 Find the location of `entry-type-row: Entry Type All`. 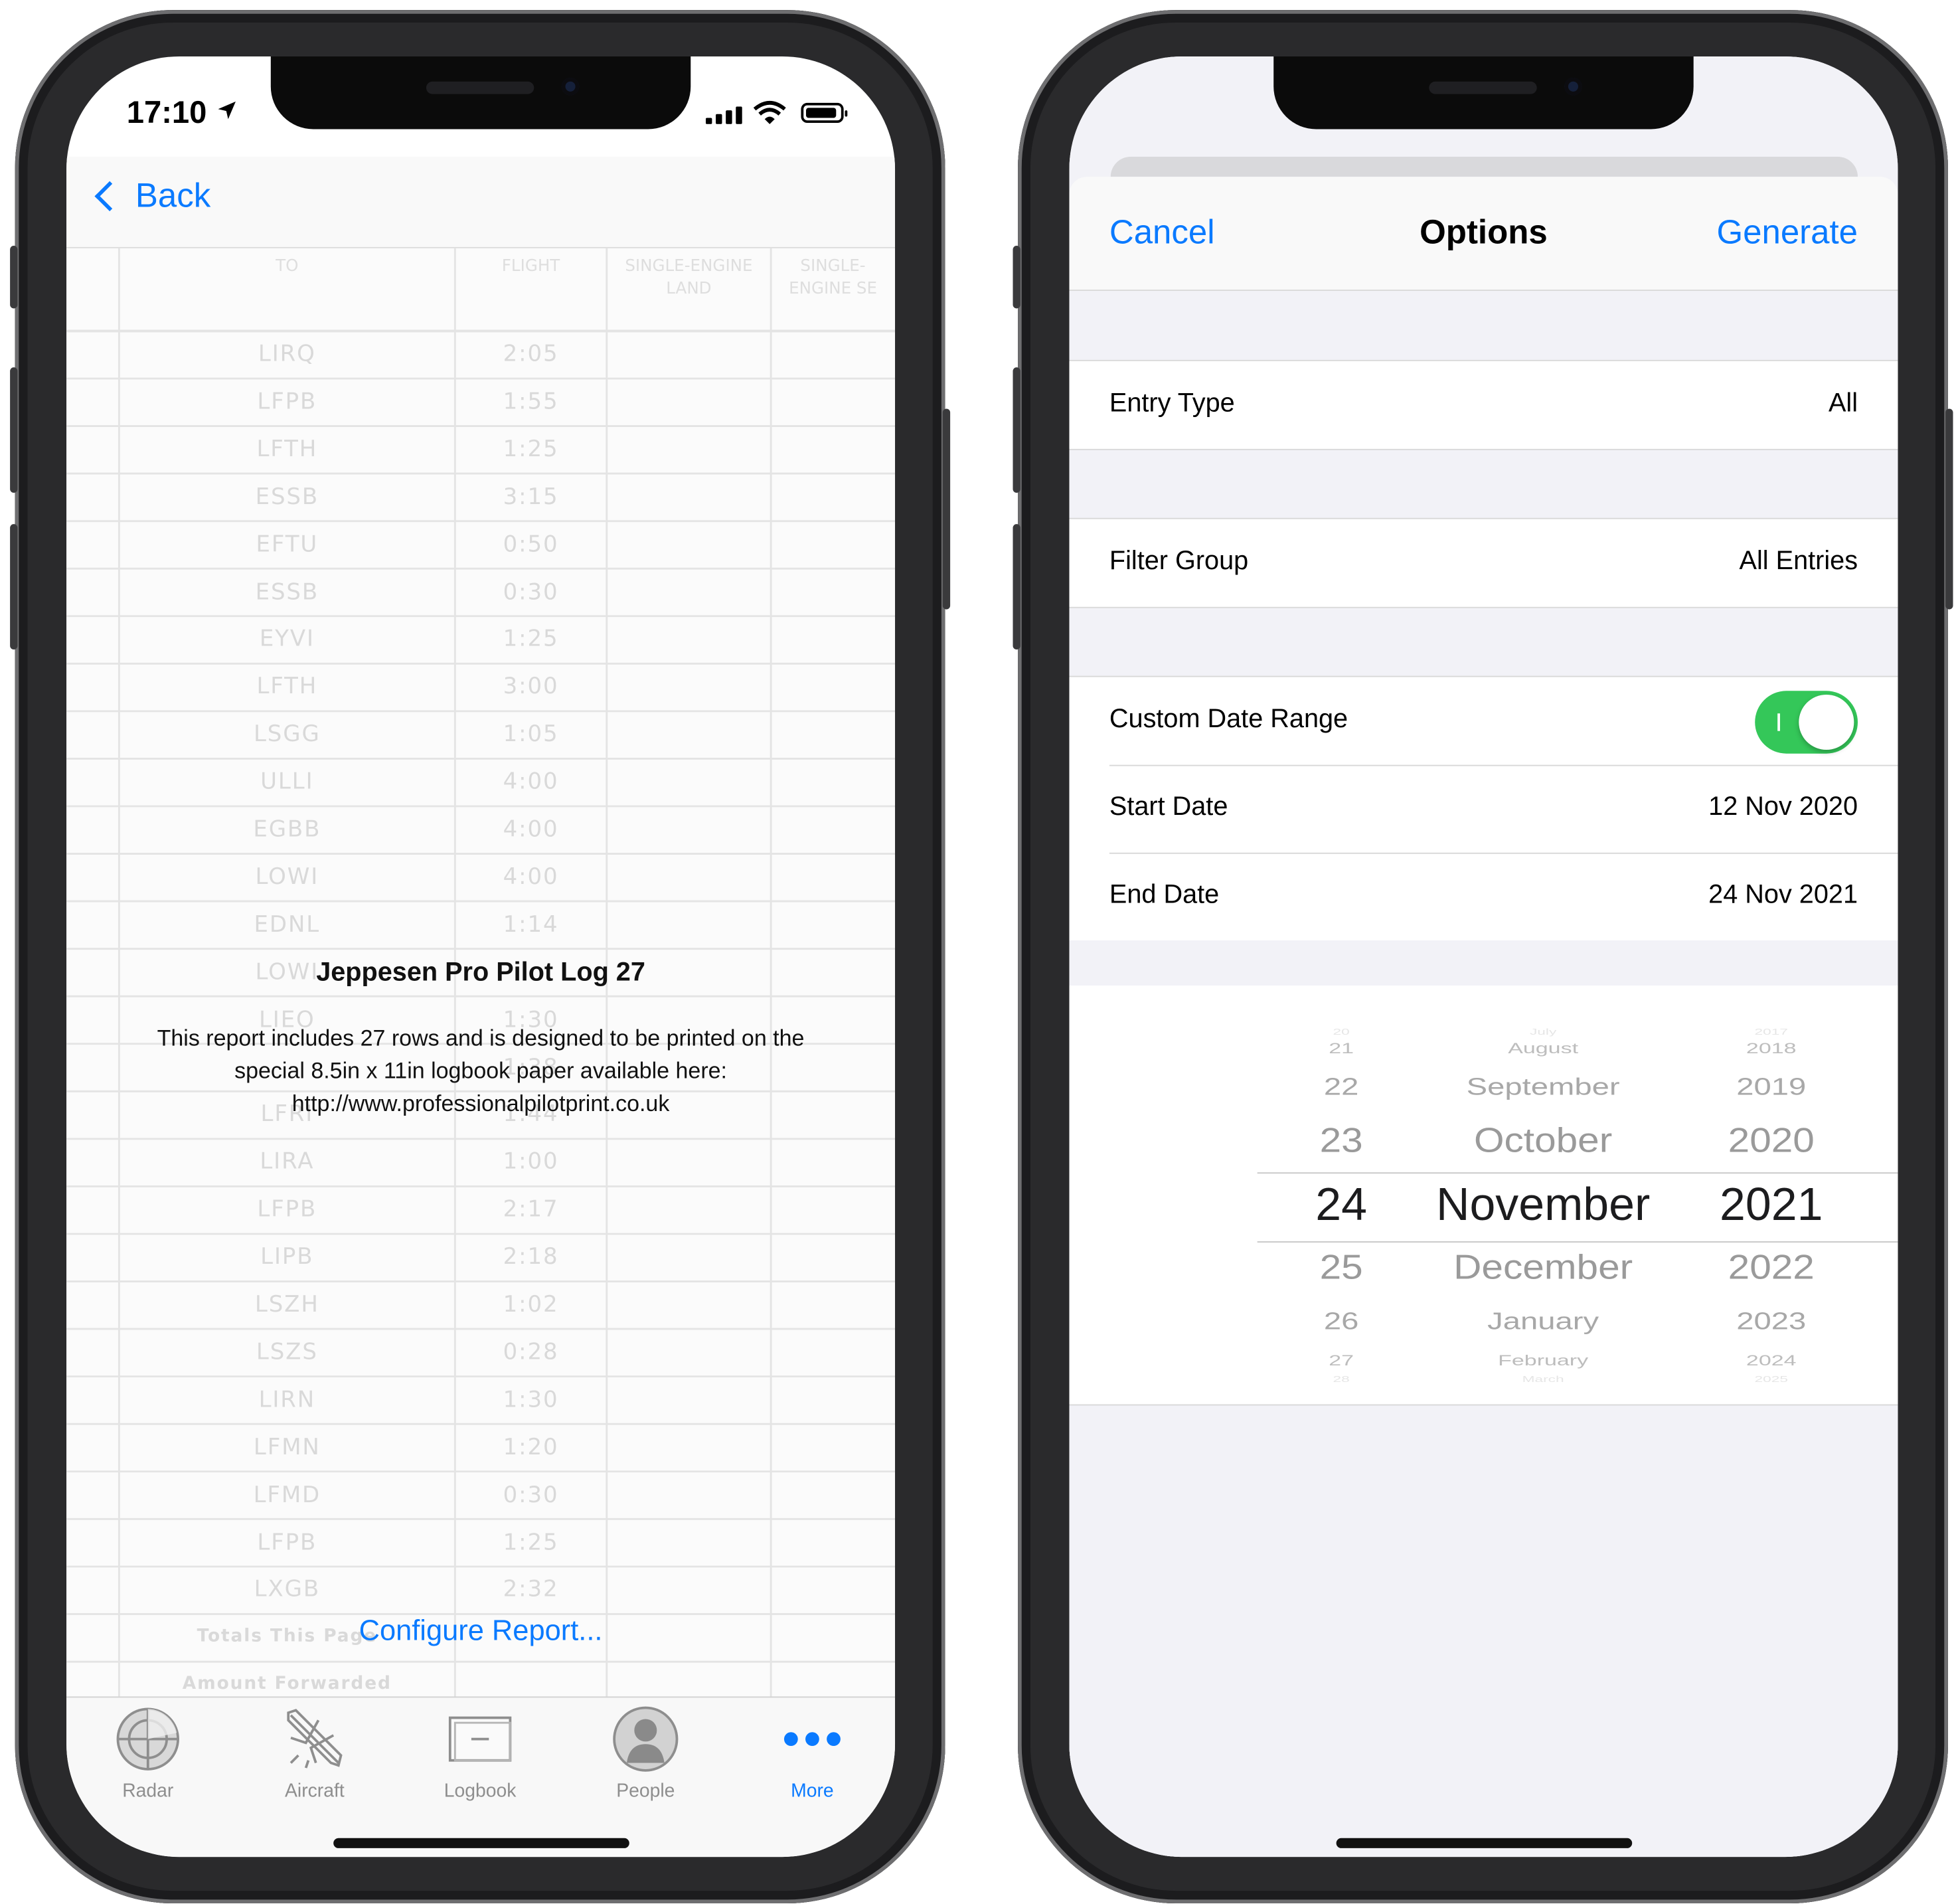

entry-type-row: Entry Type All is located at coordinates (1483, 405).